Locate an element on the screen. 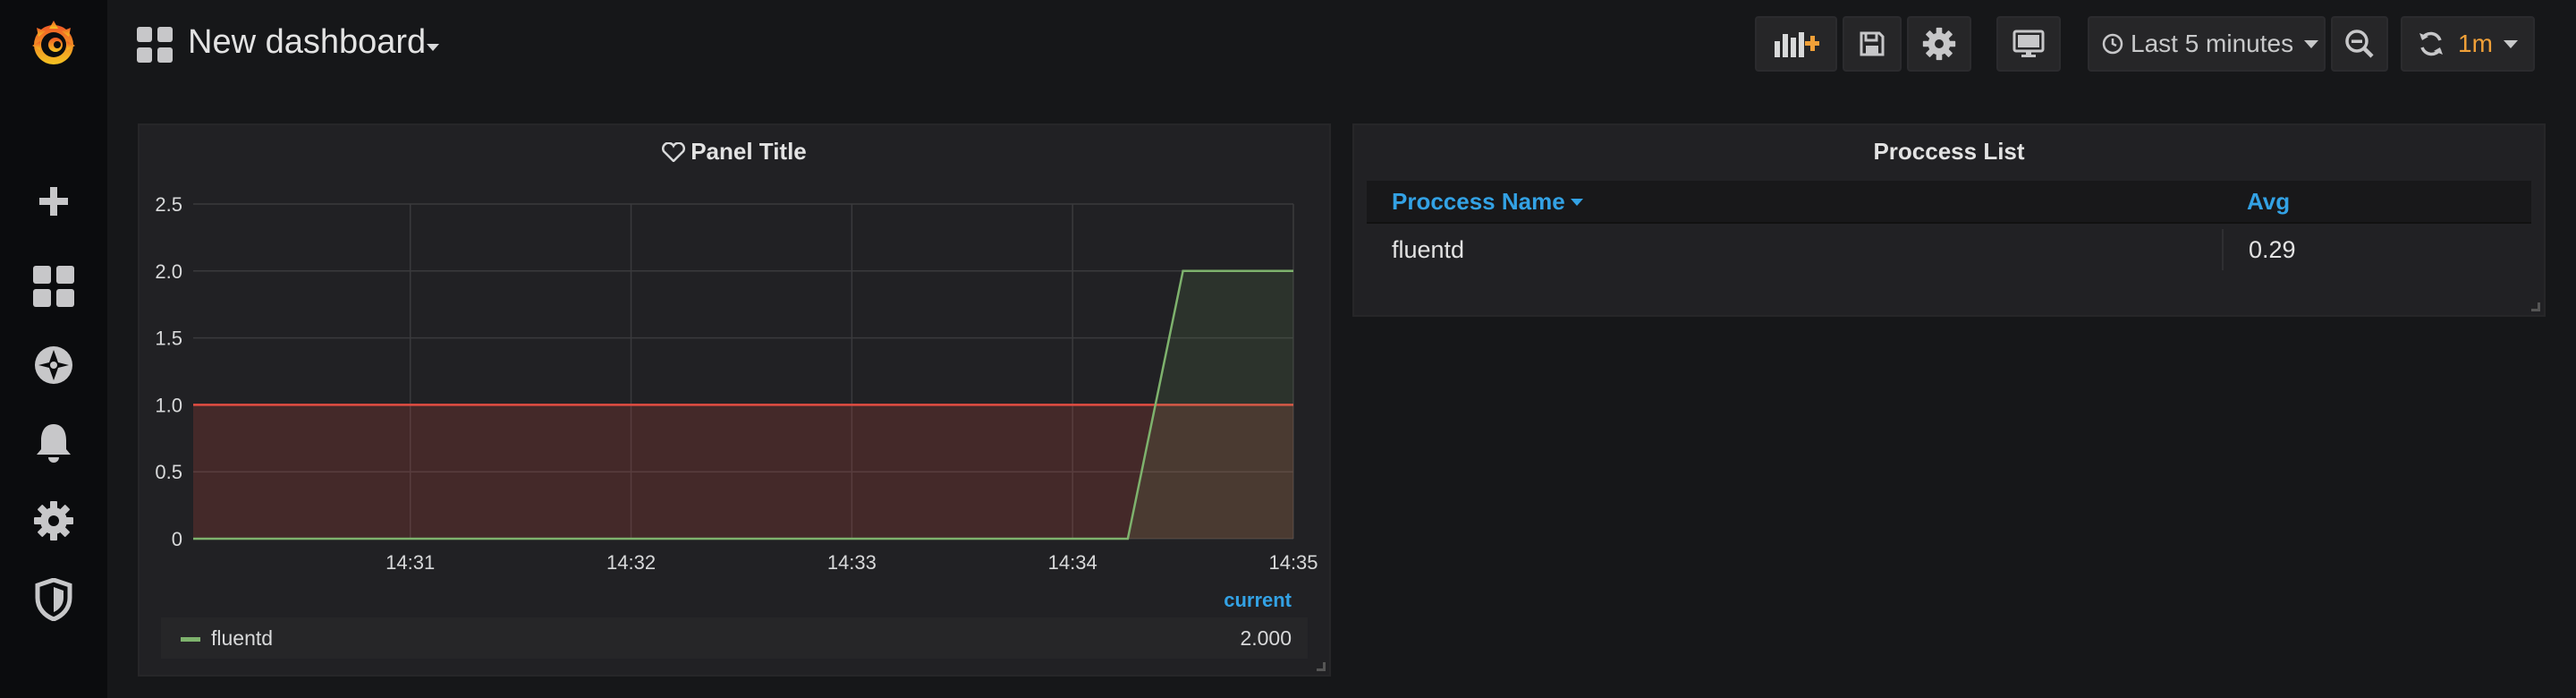 The image size is (2576, 698). dashboard-settings-button is located at coordinates (1939, 44).